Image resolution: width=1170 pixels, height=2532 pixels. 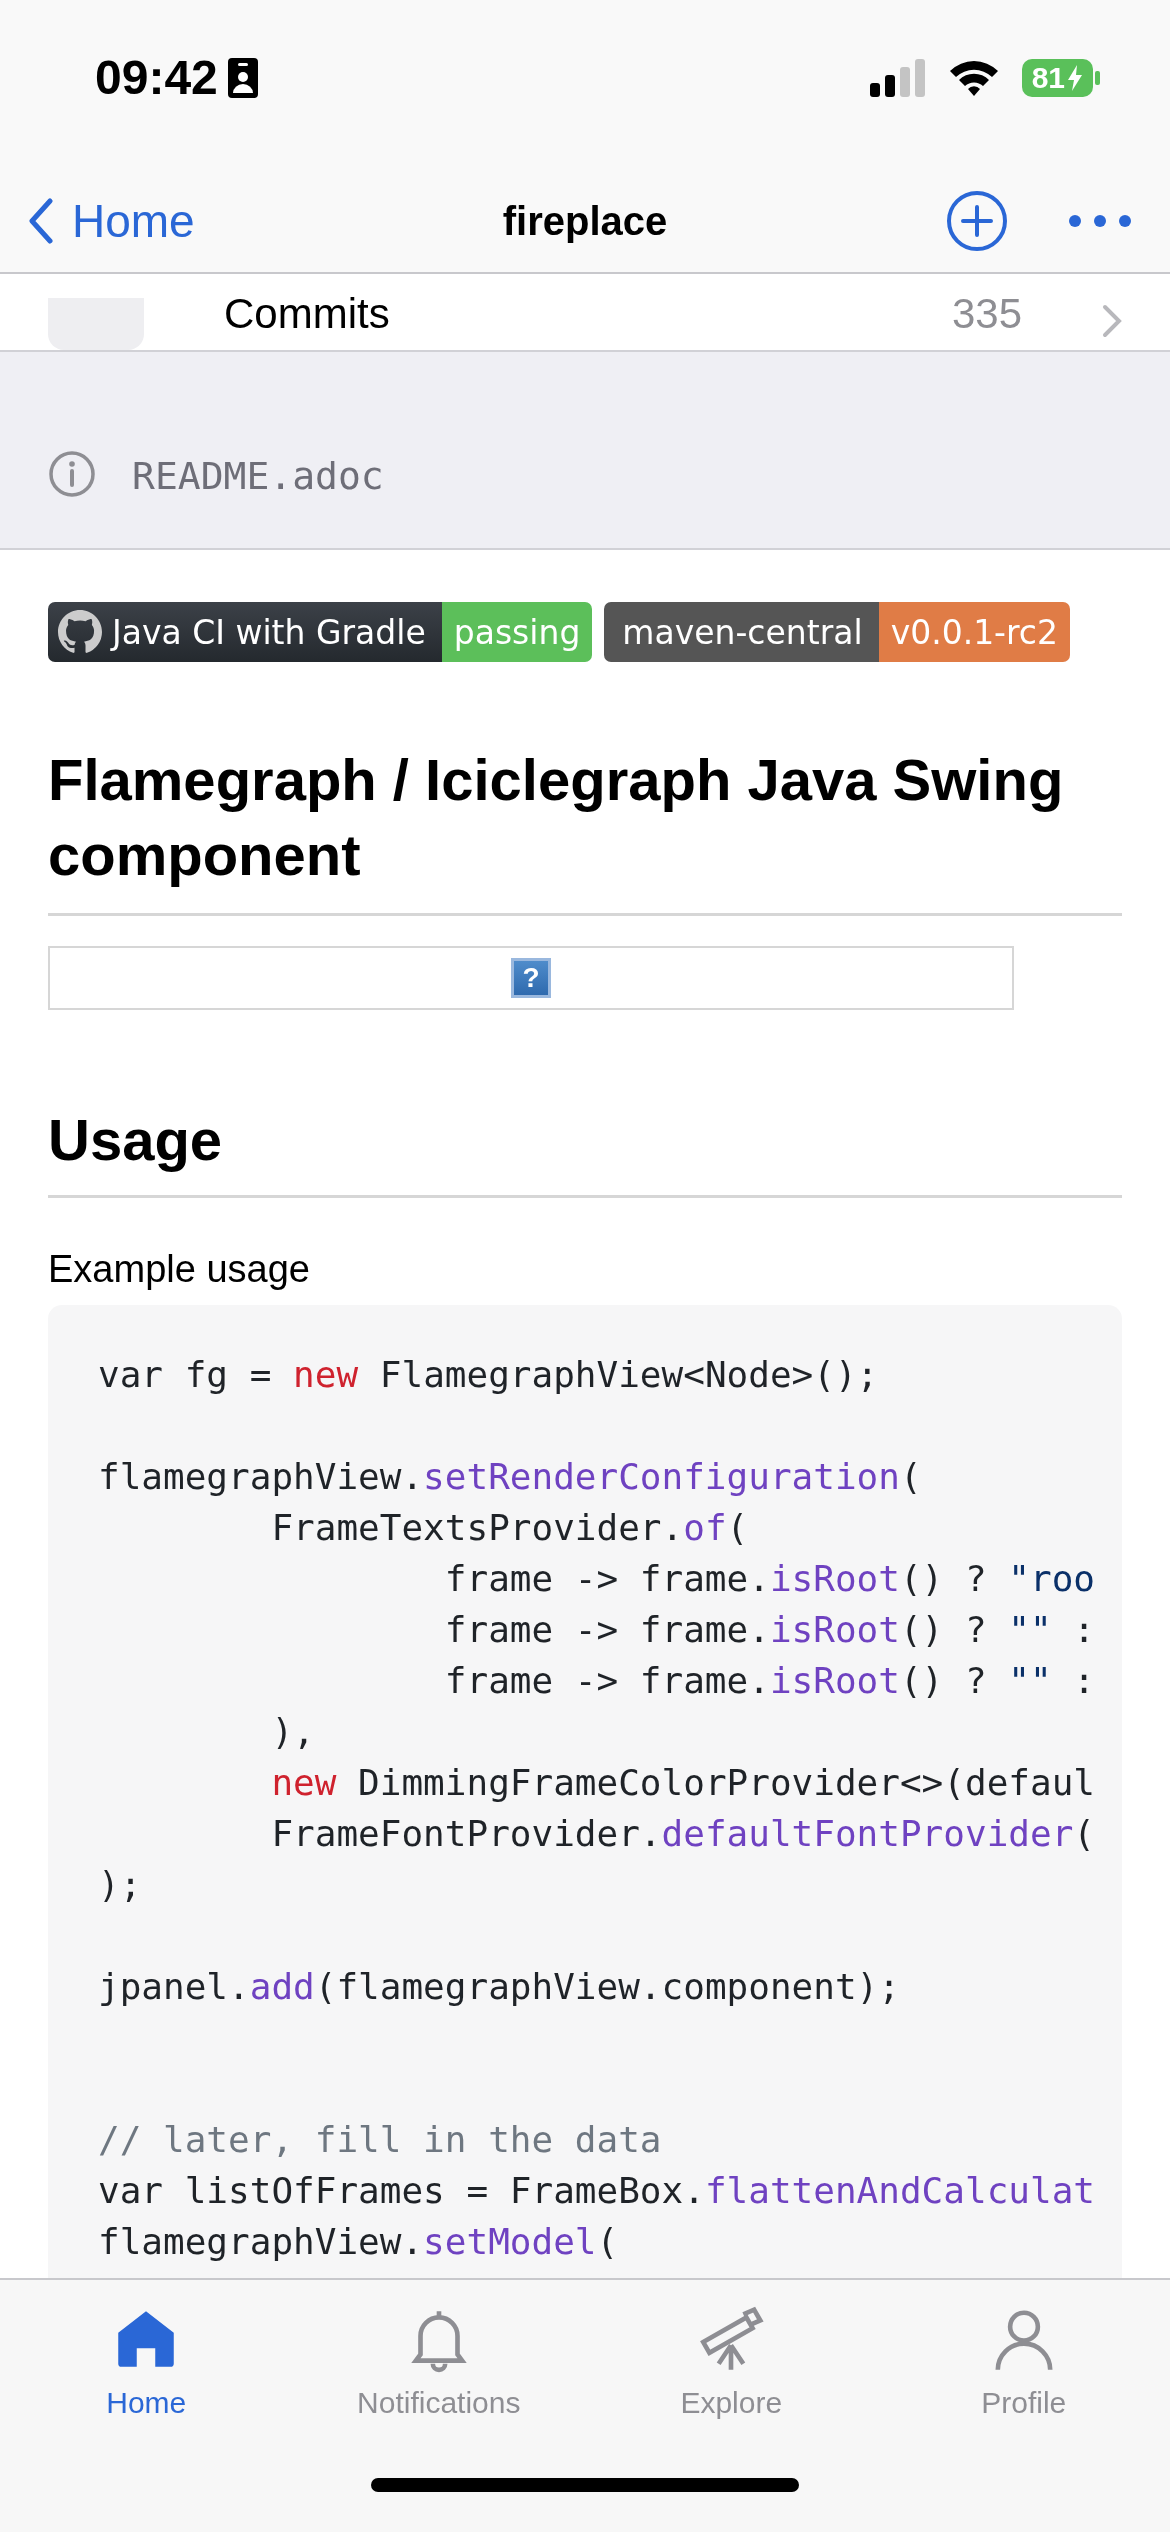 What do you see at coordinates (41, 221) in the screenshot?
I see `chevron-left-icon` at bounding box center [41, 221].